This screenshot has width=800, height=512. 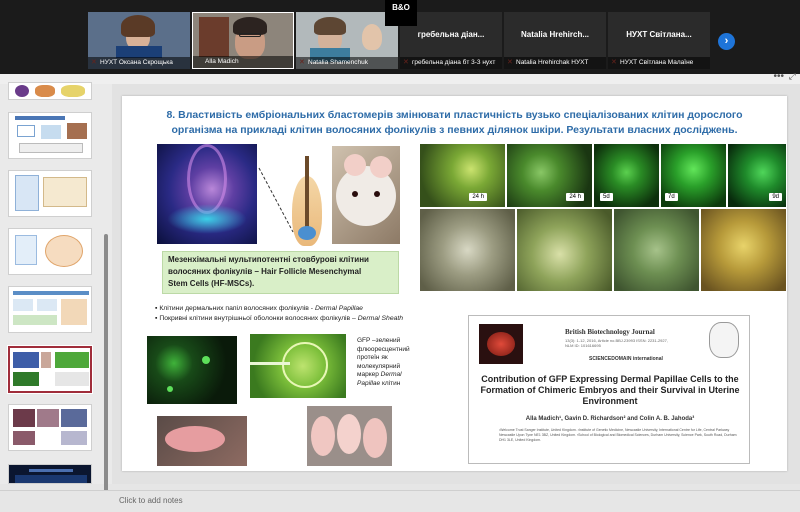 I want to click on notes-area: Click to add notes, so click(x=400, y=501).